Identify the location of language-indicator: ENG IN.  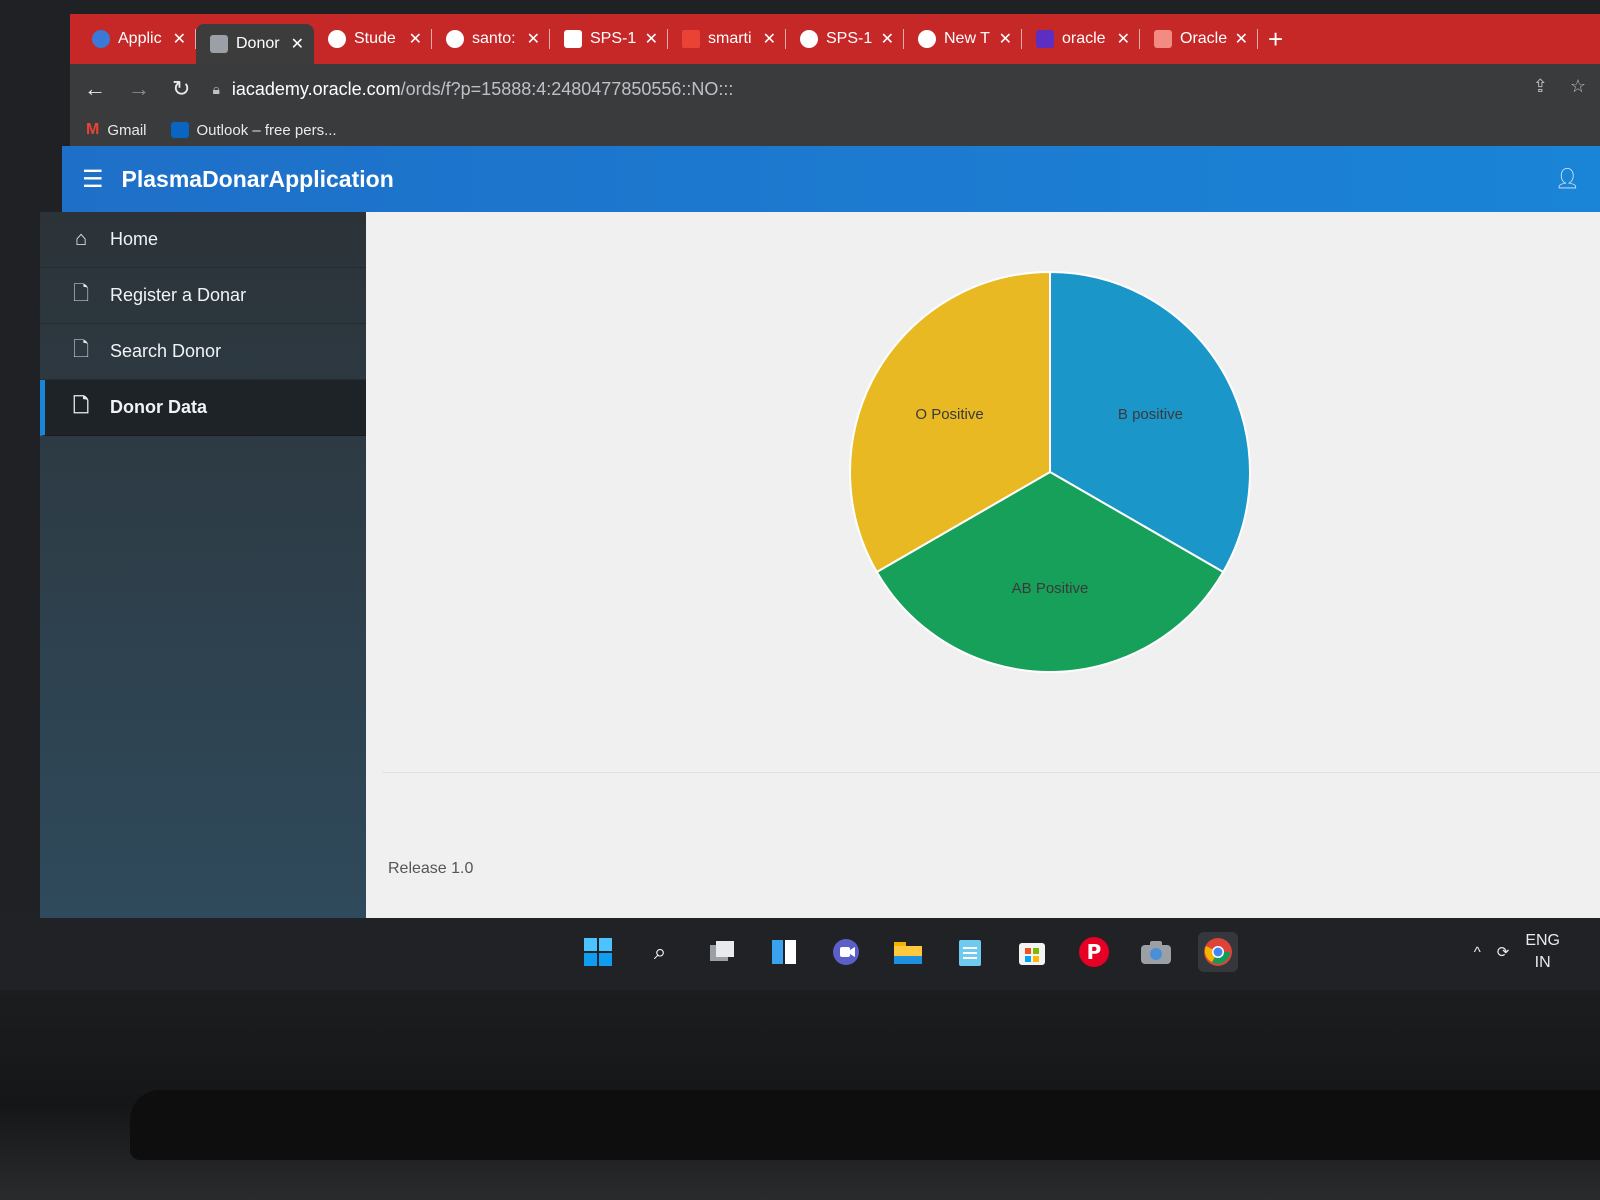
(1542, 952).